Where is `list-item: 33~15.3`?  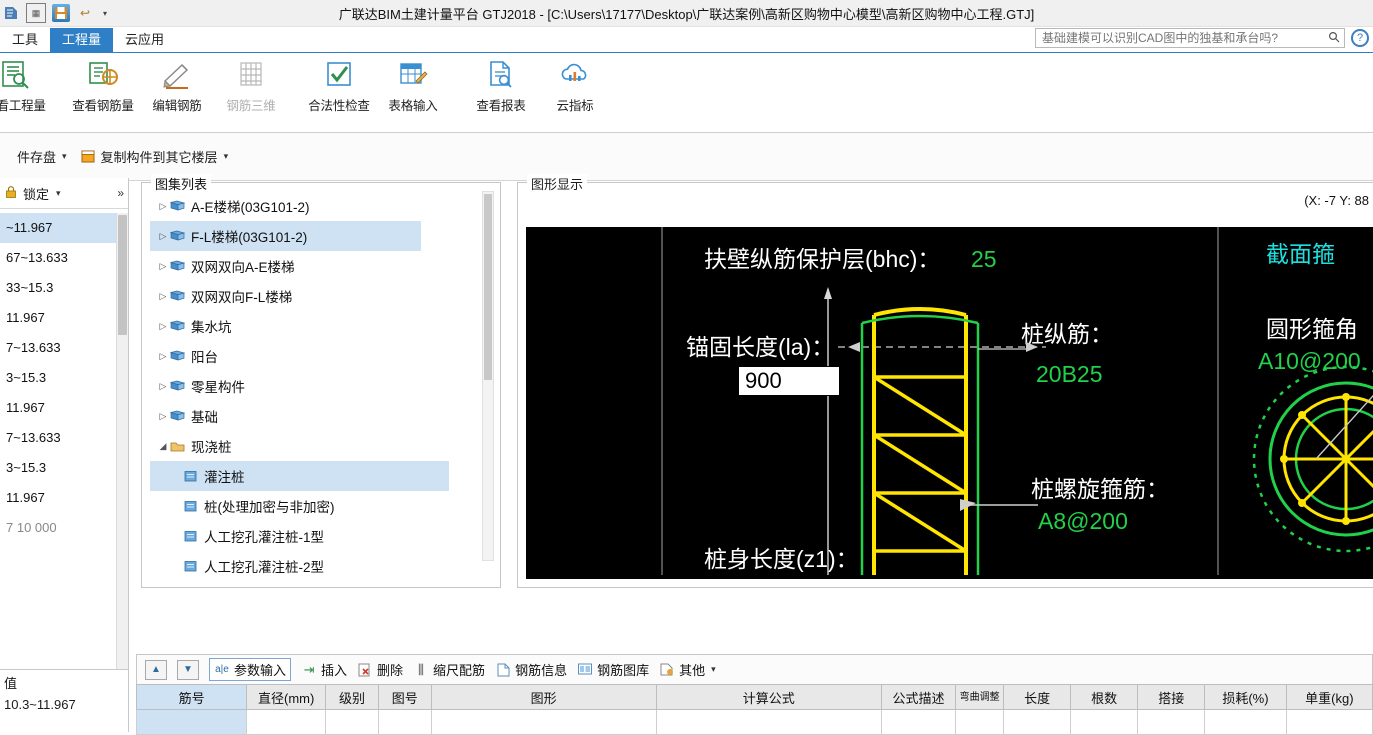
list-item: 33~15.3 is located at coordinates (64, 288).